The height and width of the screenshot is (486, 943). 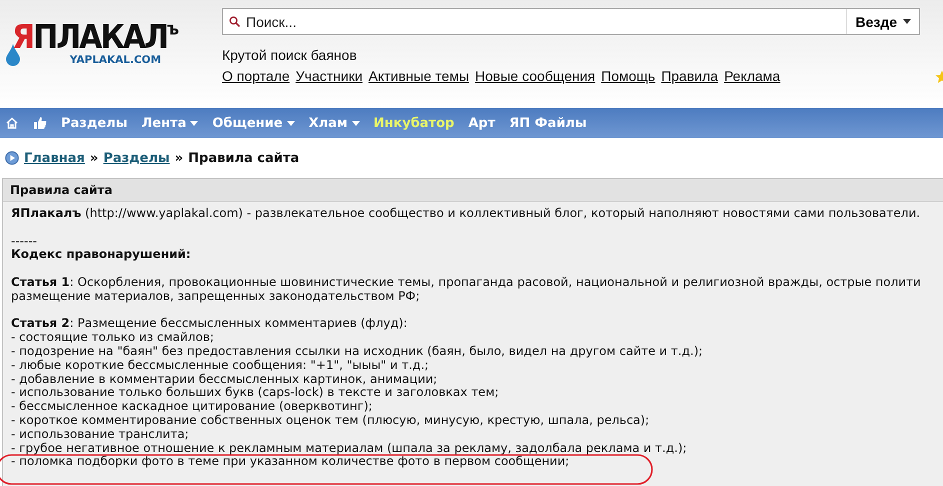 What do you see at coordinates (482, 123) in the screenshot?
I see `nav-menu-item: Арт` at bounding box center [482, 123].